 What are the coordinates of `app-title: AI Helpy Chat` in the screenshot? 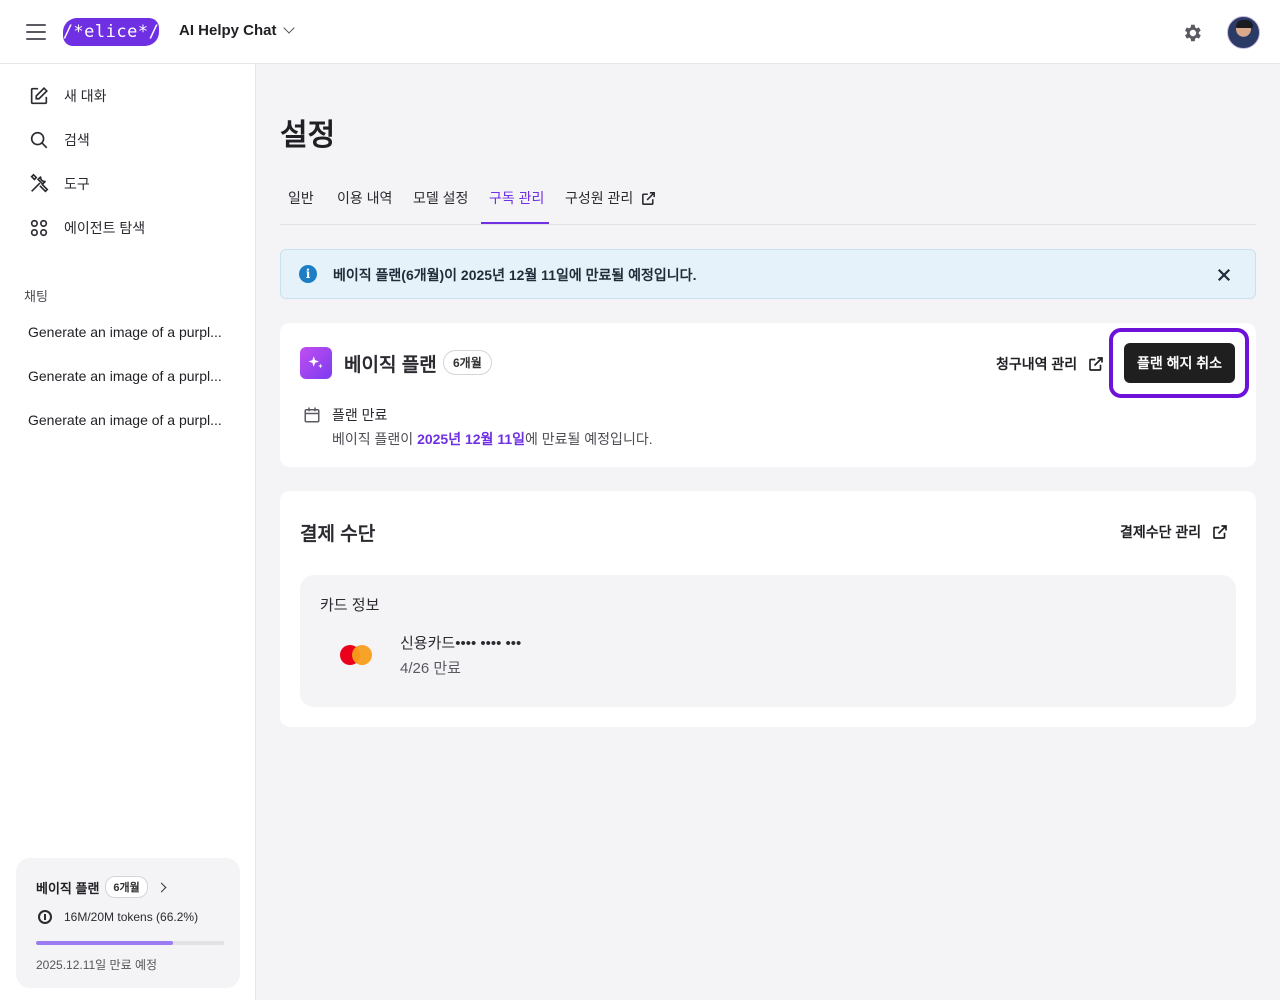 It's located at (228, 30).